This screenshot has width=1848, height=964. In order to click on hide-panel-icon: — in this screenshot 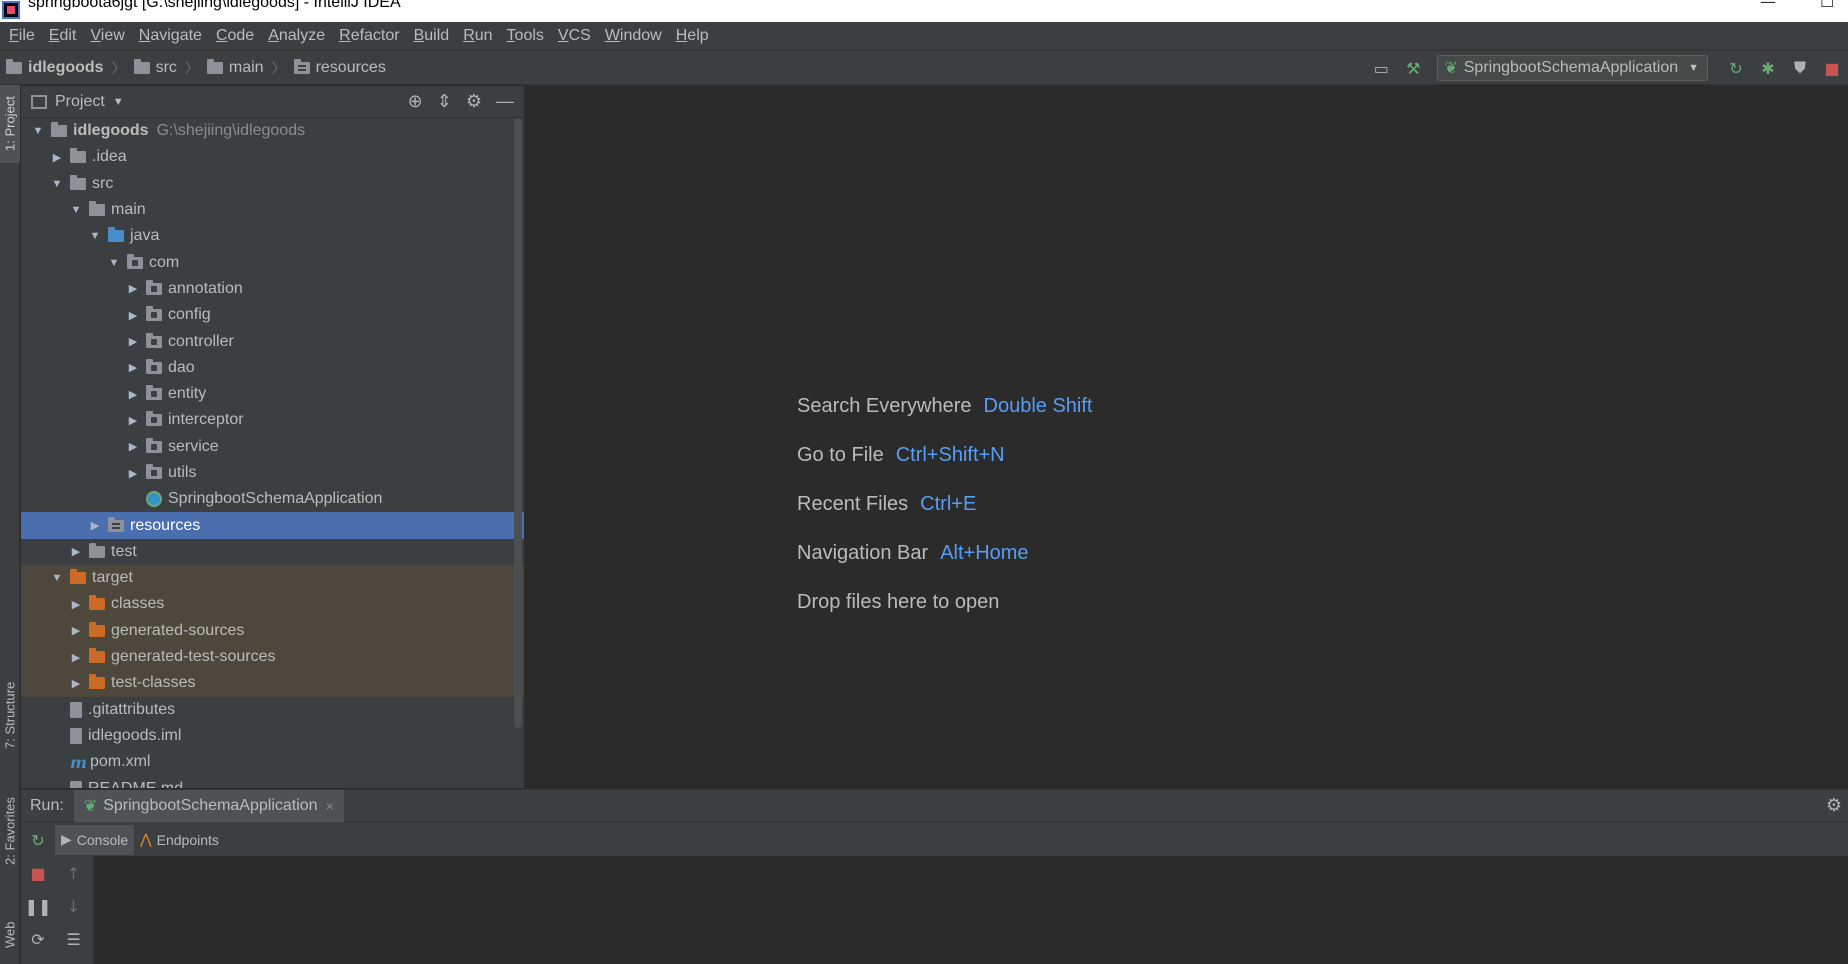, I will do `click(505, 101)`.